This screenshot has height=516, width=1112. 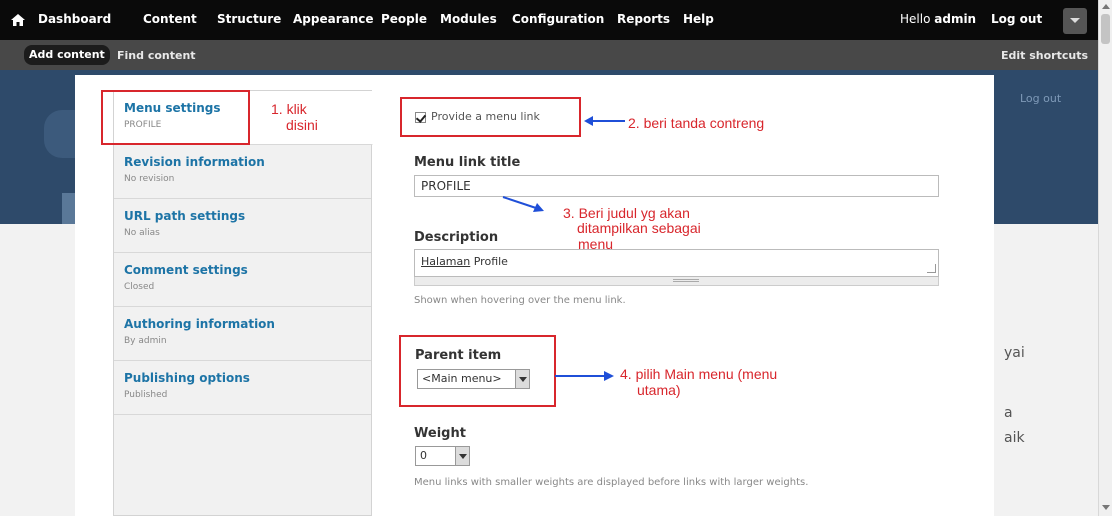 I want to click on annotation-arrow-right-icon, so click(x=584, y=376).